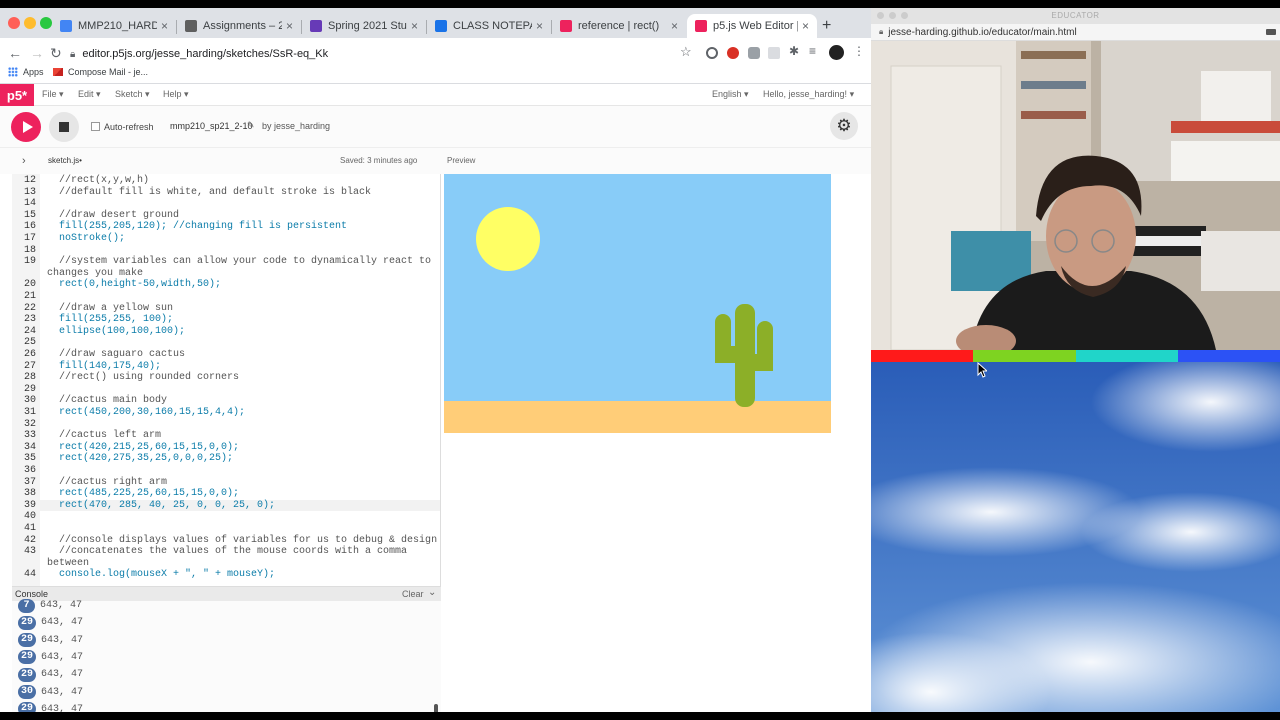  I want to click on stop-button, so click(64, 127).